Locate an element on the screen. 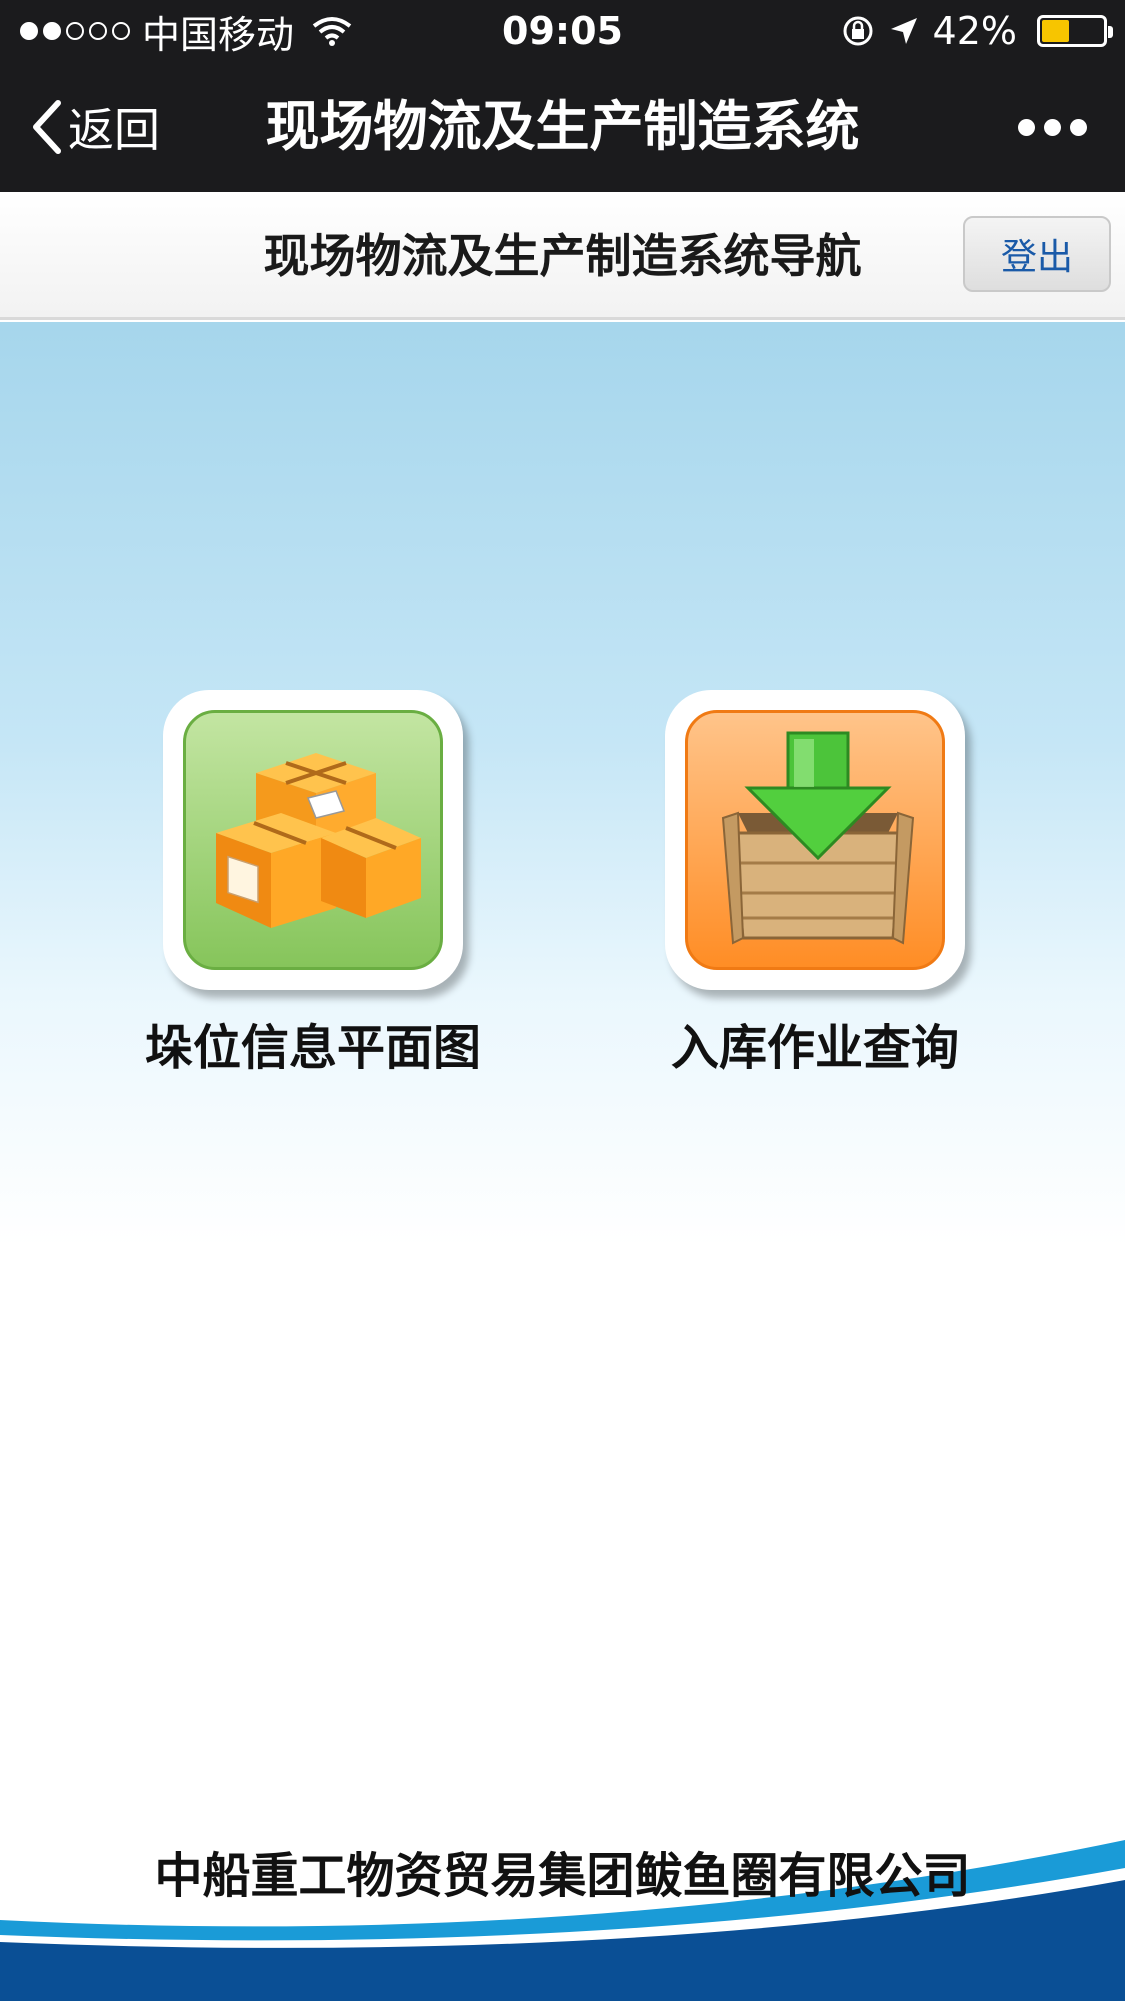 The image size is (1125, 2001). status-right: 42% is located at coordinates (977, 31).